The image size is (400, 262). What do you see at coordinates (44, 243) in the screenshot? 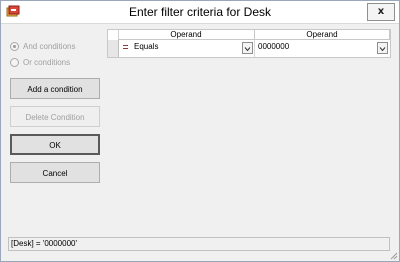
I see `filter-expression: [Desk] = '0000000'` at bounding box center [44, 243].